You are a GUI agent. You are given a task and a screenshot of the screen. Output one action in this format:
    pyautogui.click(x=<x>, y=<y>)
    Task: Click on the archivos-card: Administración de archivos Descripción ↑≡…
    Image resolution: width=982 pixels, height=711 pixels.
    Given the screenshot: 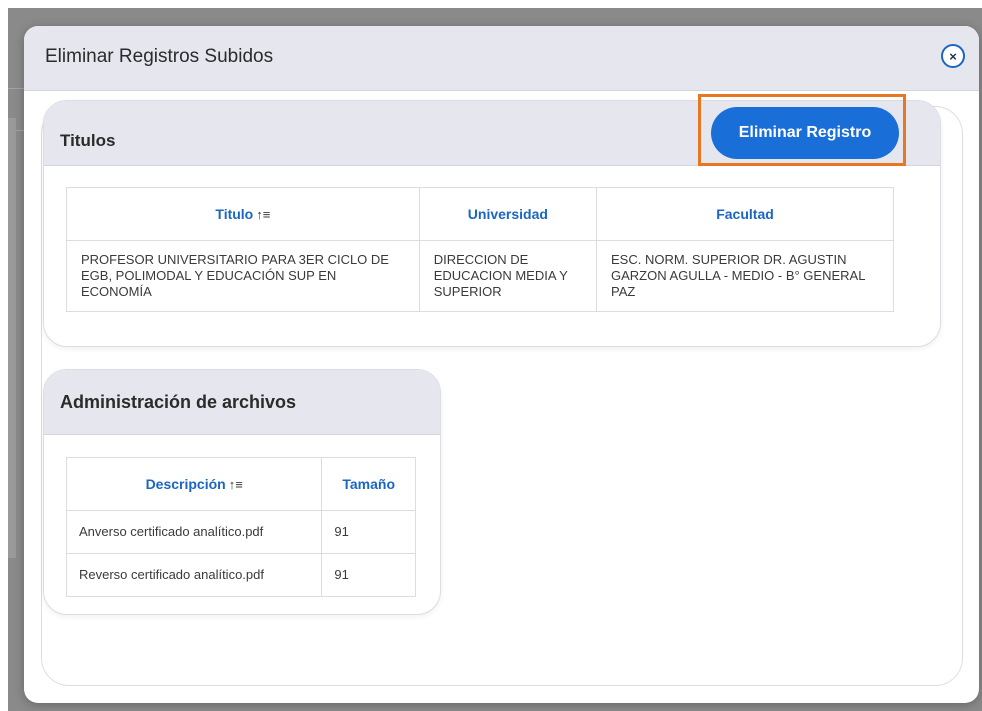 What is the action you would take?
    pyautogui.click(x=242, y=492)
    